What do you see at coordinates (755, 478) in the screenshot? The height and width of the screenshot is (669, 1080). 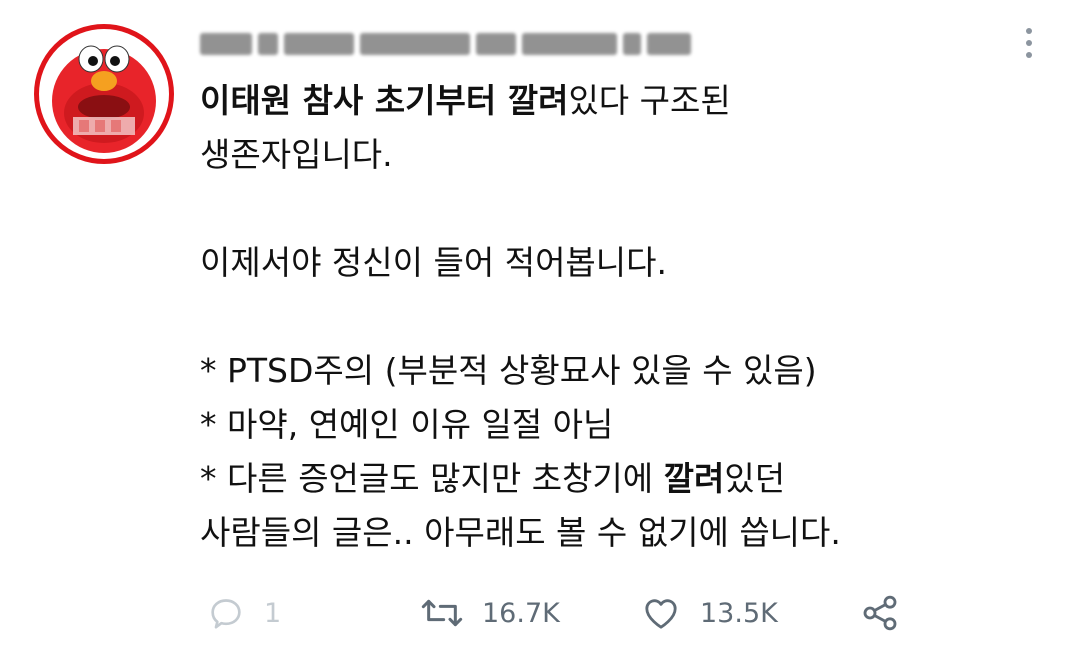 I see `tweet-line-6-post: 있던` at bounding box center [755, 478].